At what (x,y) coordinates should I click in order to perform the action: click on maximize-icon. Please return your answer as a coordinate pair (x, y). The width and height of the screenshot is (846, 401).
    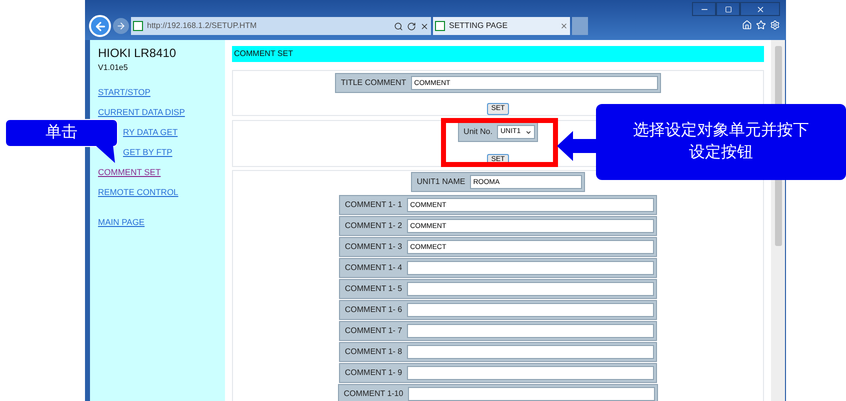
    Looking at the image, I should click on (728, 9).